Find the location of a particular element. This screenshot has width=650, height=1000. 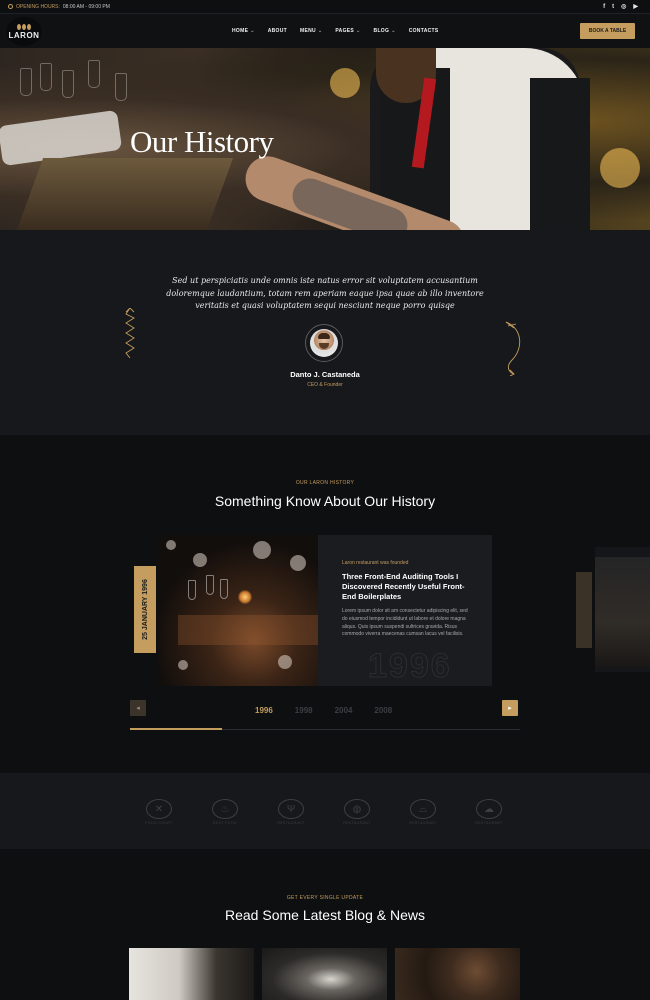

timeline-year: 2008 is located at coordinates (383, 710).